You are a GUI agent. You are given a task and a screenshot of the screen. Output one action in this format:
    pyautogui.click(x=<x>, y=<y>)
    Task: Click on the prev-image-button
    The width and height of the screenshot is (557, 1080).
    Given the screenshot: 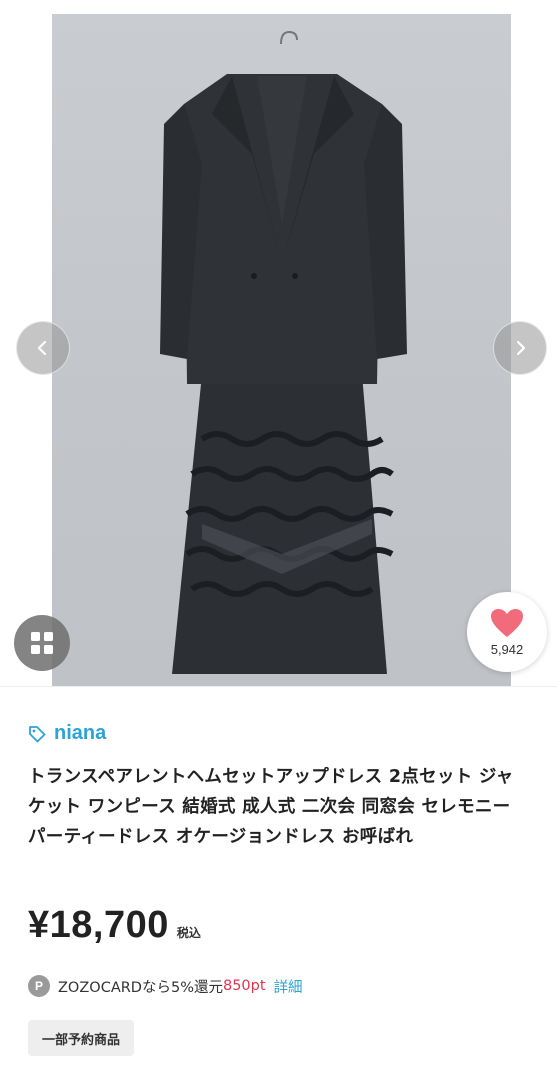 What is the action you would take?
    pyautogui.click(x=43, y=348)
    